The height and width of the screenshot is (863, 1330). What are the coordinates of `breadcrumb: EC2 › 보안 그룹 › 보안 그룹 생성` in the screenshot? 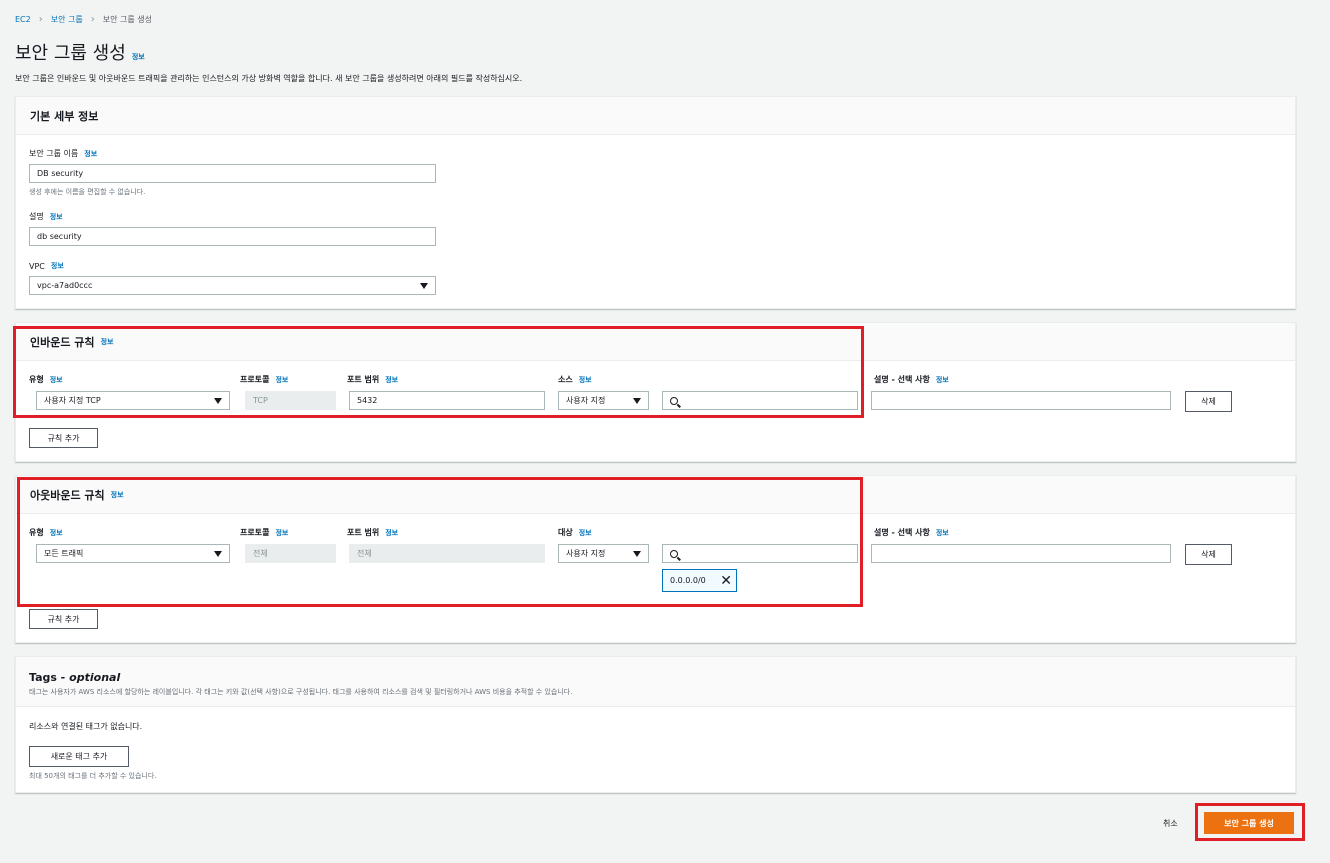 It's located at (83, 19).